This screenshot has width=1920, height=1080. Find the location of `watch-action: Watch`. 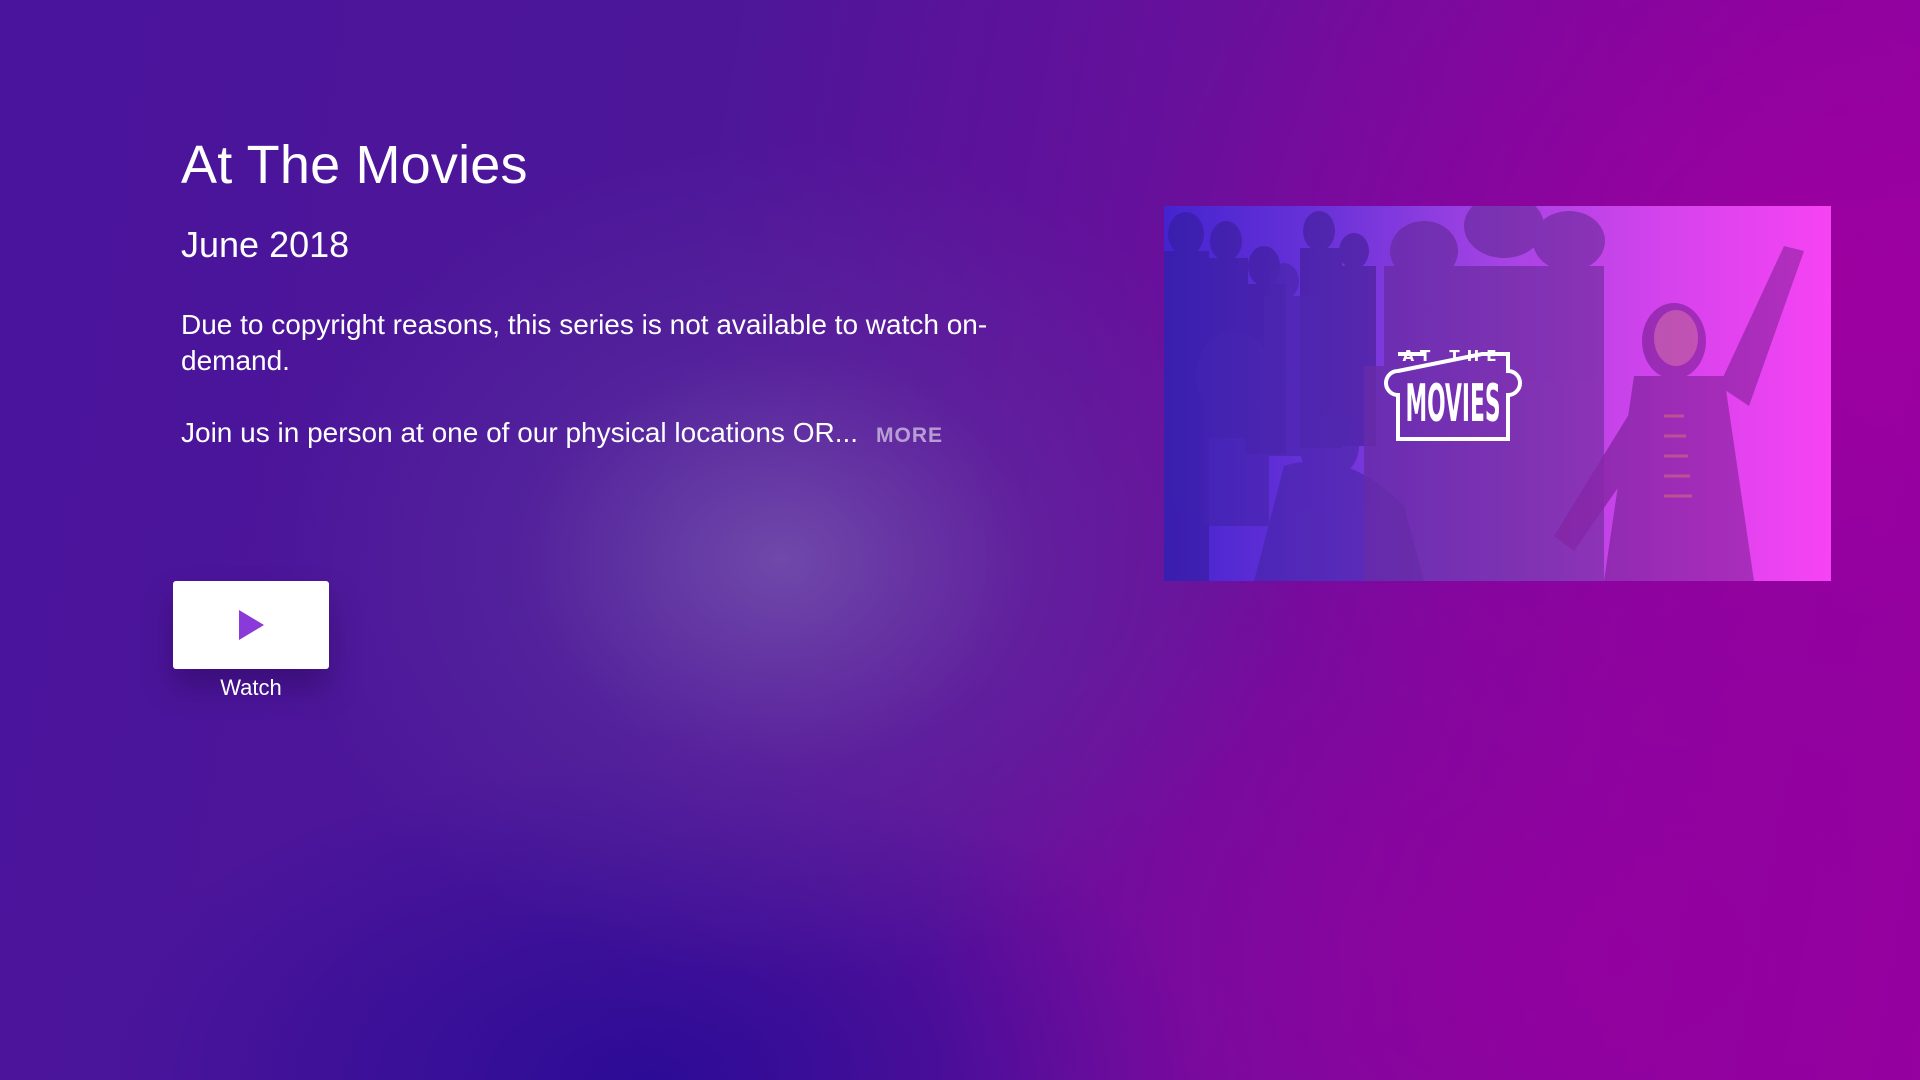

watch-action: Watch is located at coordinates (251, 641).